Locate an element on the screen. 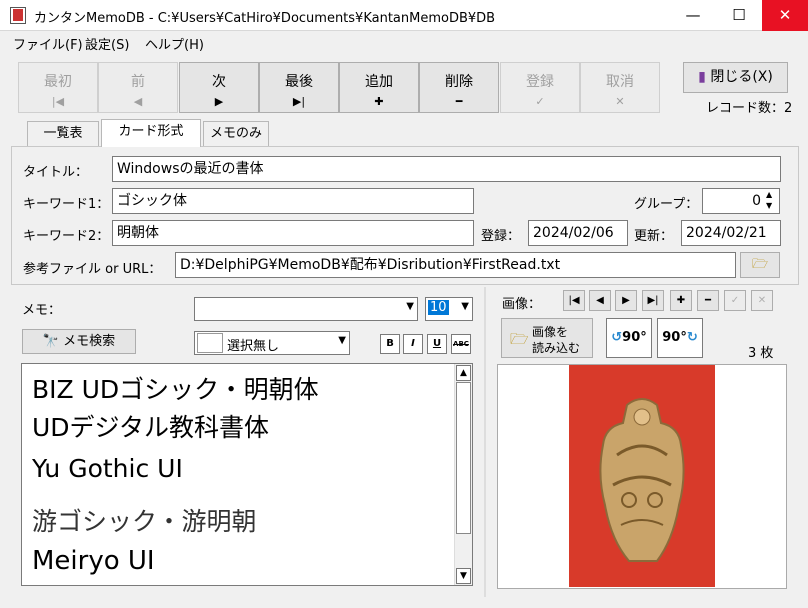 This screenshot has width=808, height=608. delete-button: 削除 ━ is located at coordinates (459, 87).